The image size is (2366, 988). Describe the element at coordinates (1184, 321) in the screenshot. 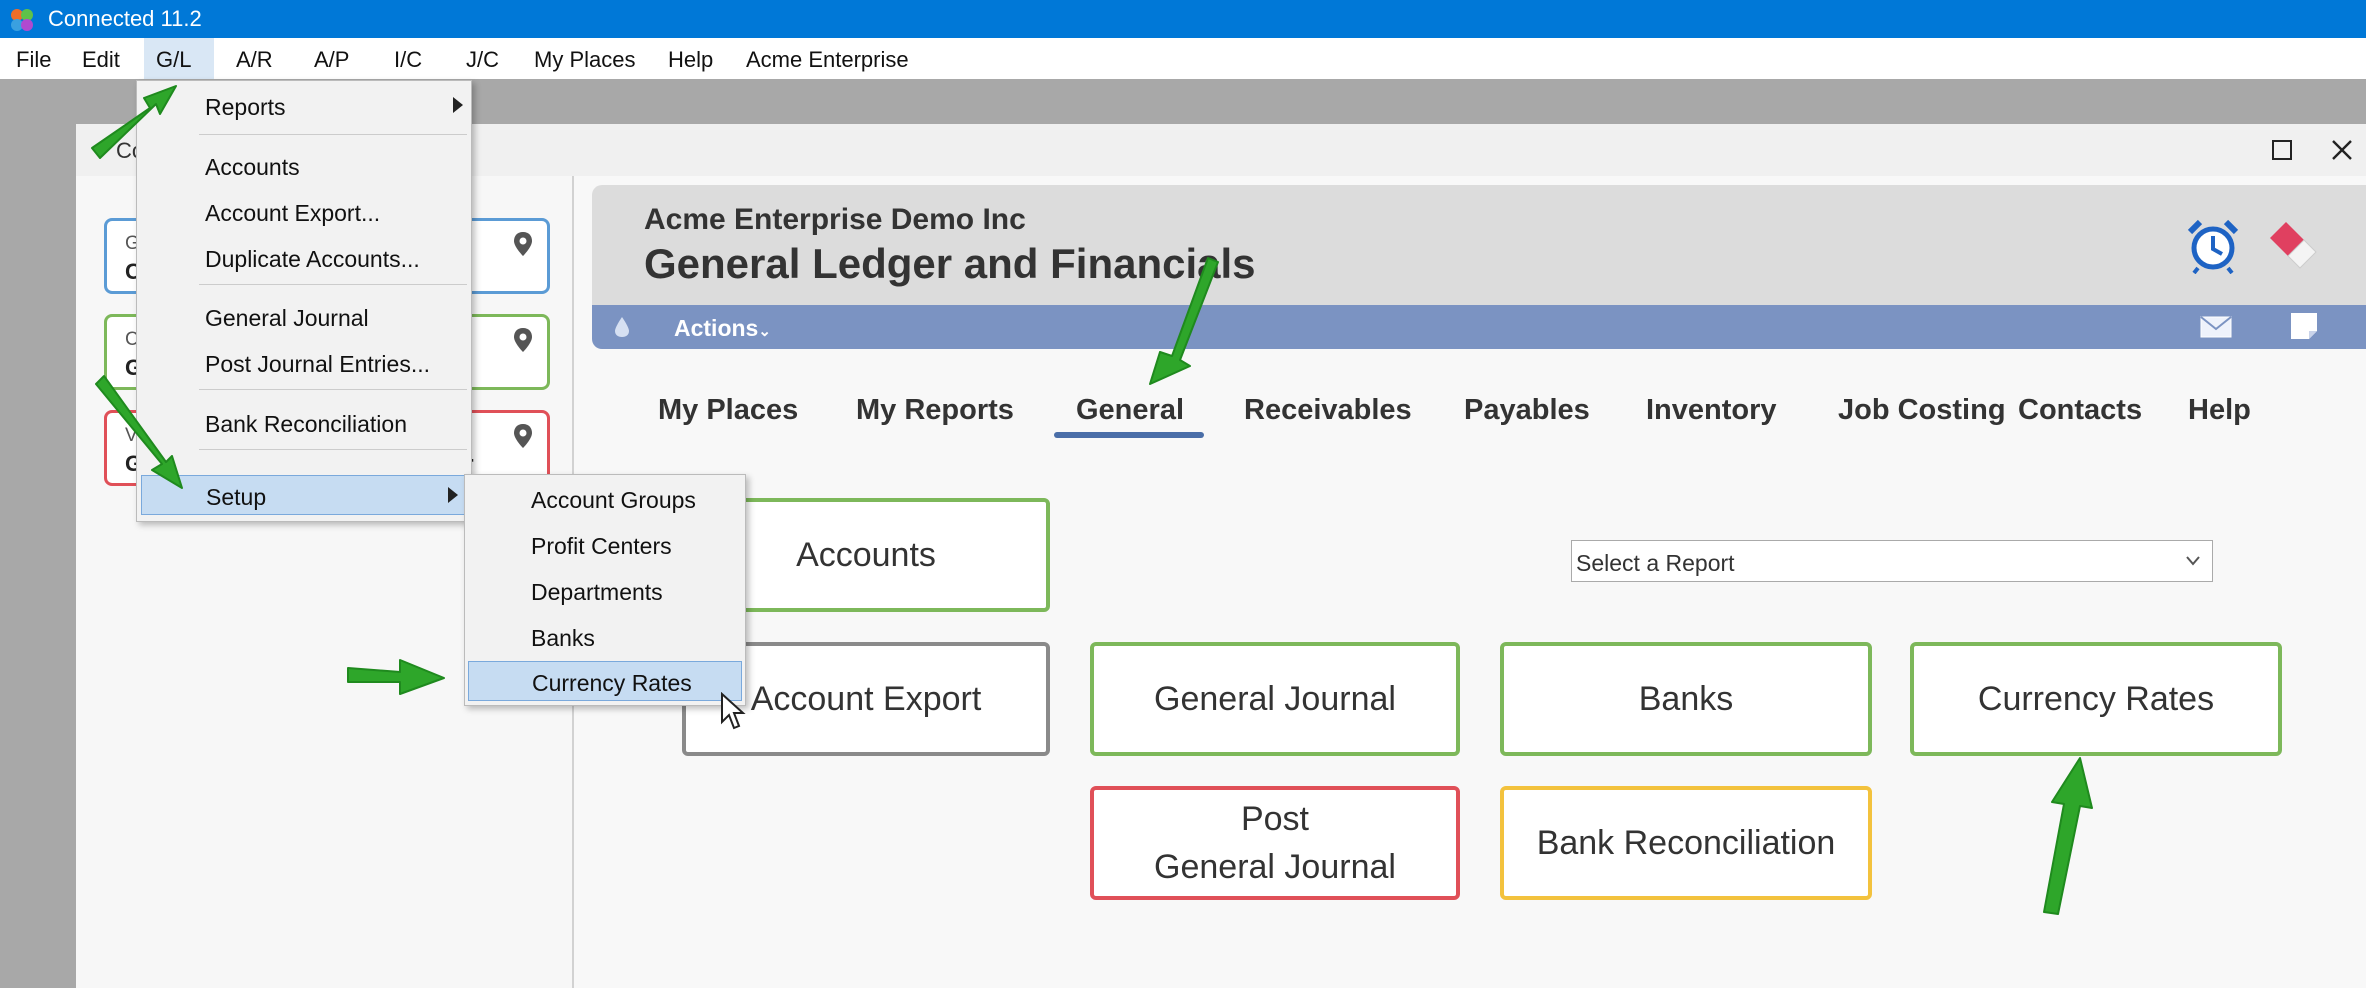

I see `arrow-to-general-tab` at that location.